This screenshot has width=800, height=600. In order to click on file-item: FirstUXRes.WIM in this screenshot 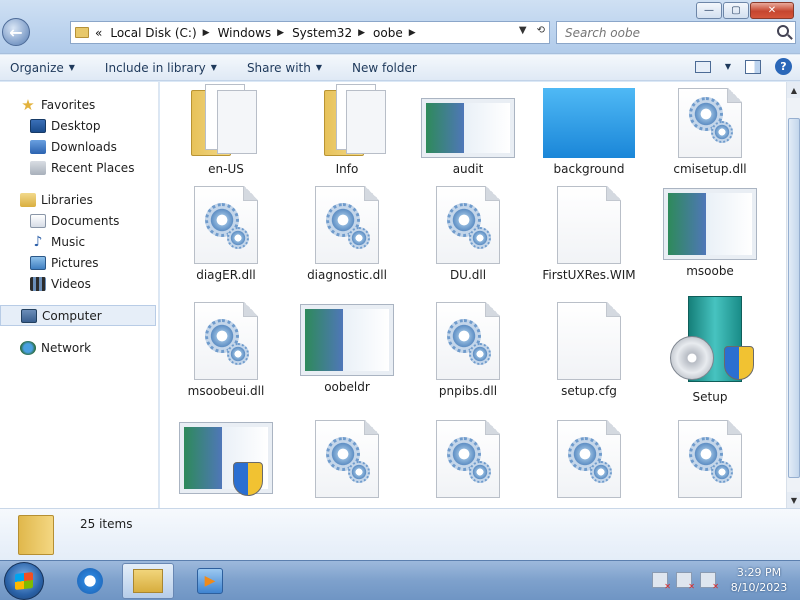, I will do `click(589, 234)`.